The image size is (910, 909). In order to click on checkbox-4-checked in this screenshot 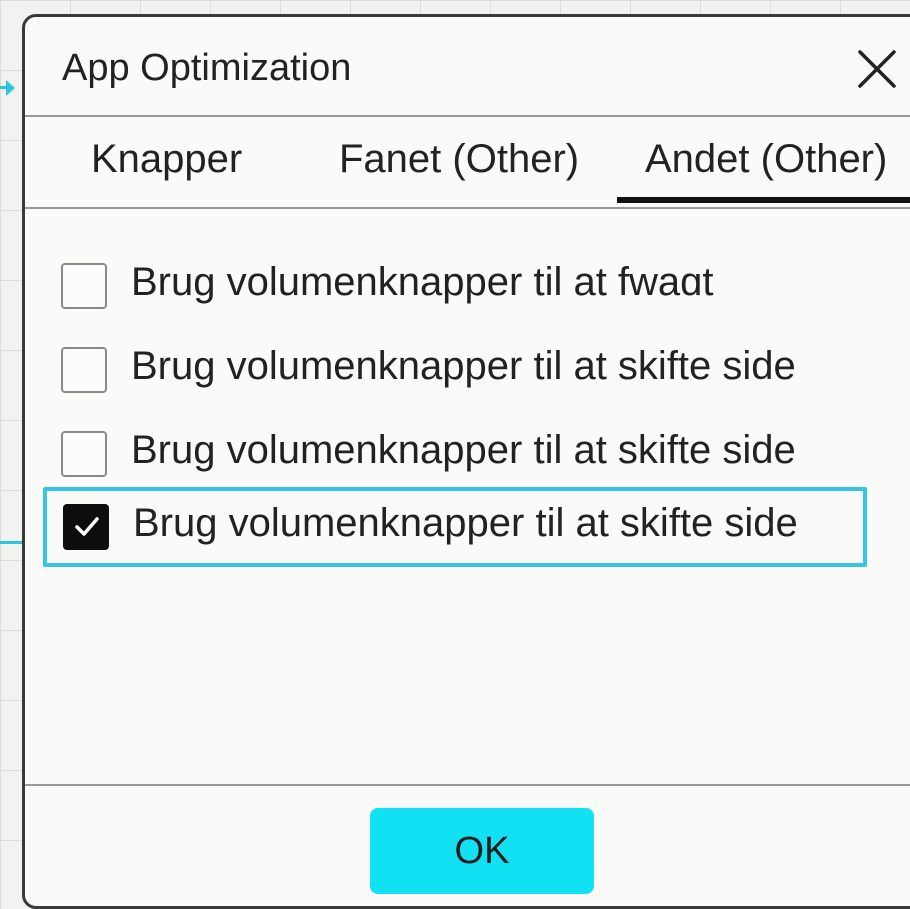, I will do `click(86, 527)`.